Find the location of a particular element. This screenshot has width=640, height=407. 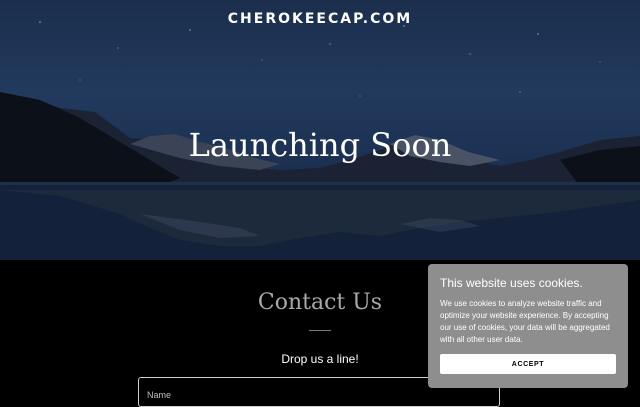

hero-title: Launching Soon is located at coordinates (320, 145).